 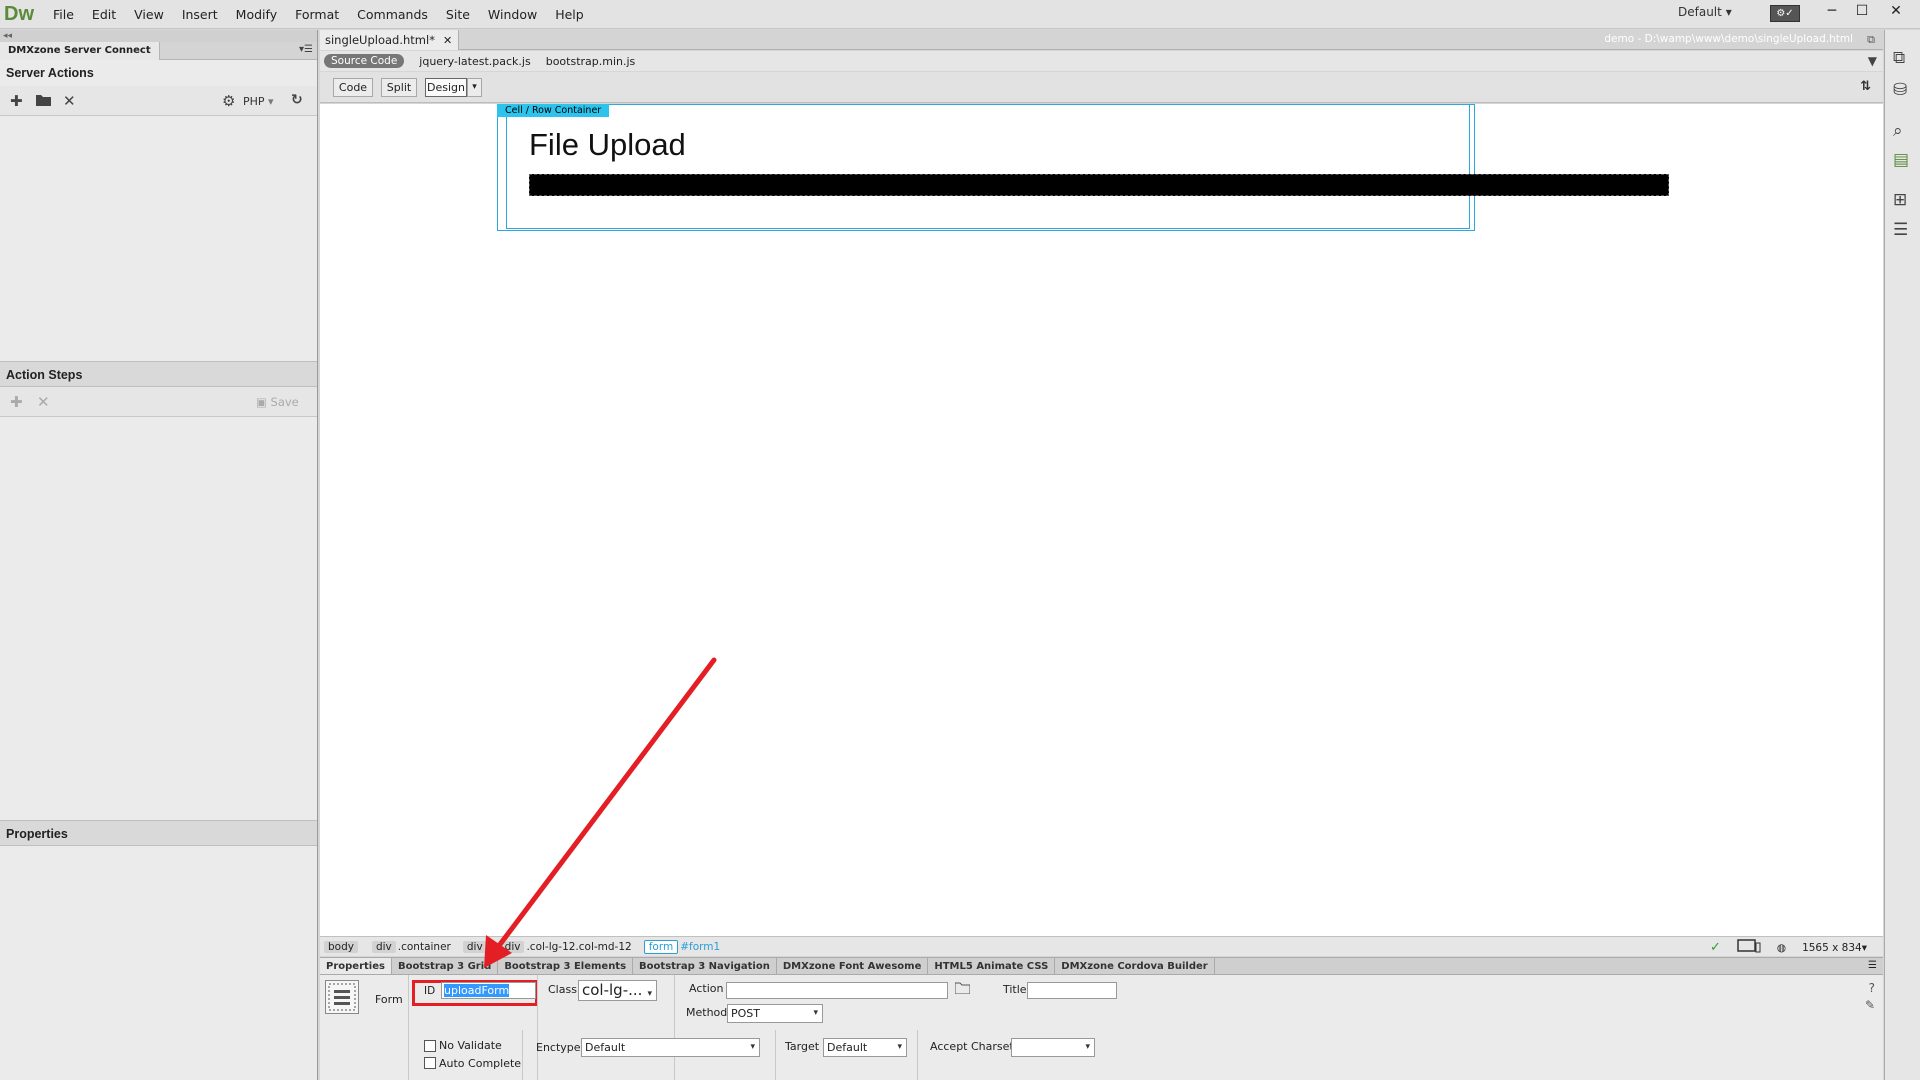 What do you see at coordinates (1053, 1047) in the screenshot?
I see `accept-charset-select: ▾` at bounding box center [1053, 1047].